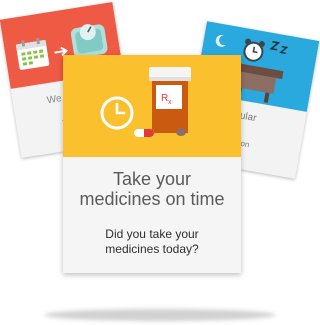 Image resolution: width=320 pixels, height=325 pixels. I want to click on calendar-icon, so click(32, 53).